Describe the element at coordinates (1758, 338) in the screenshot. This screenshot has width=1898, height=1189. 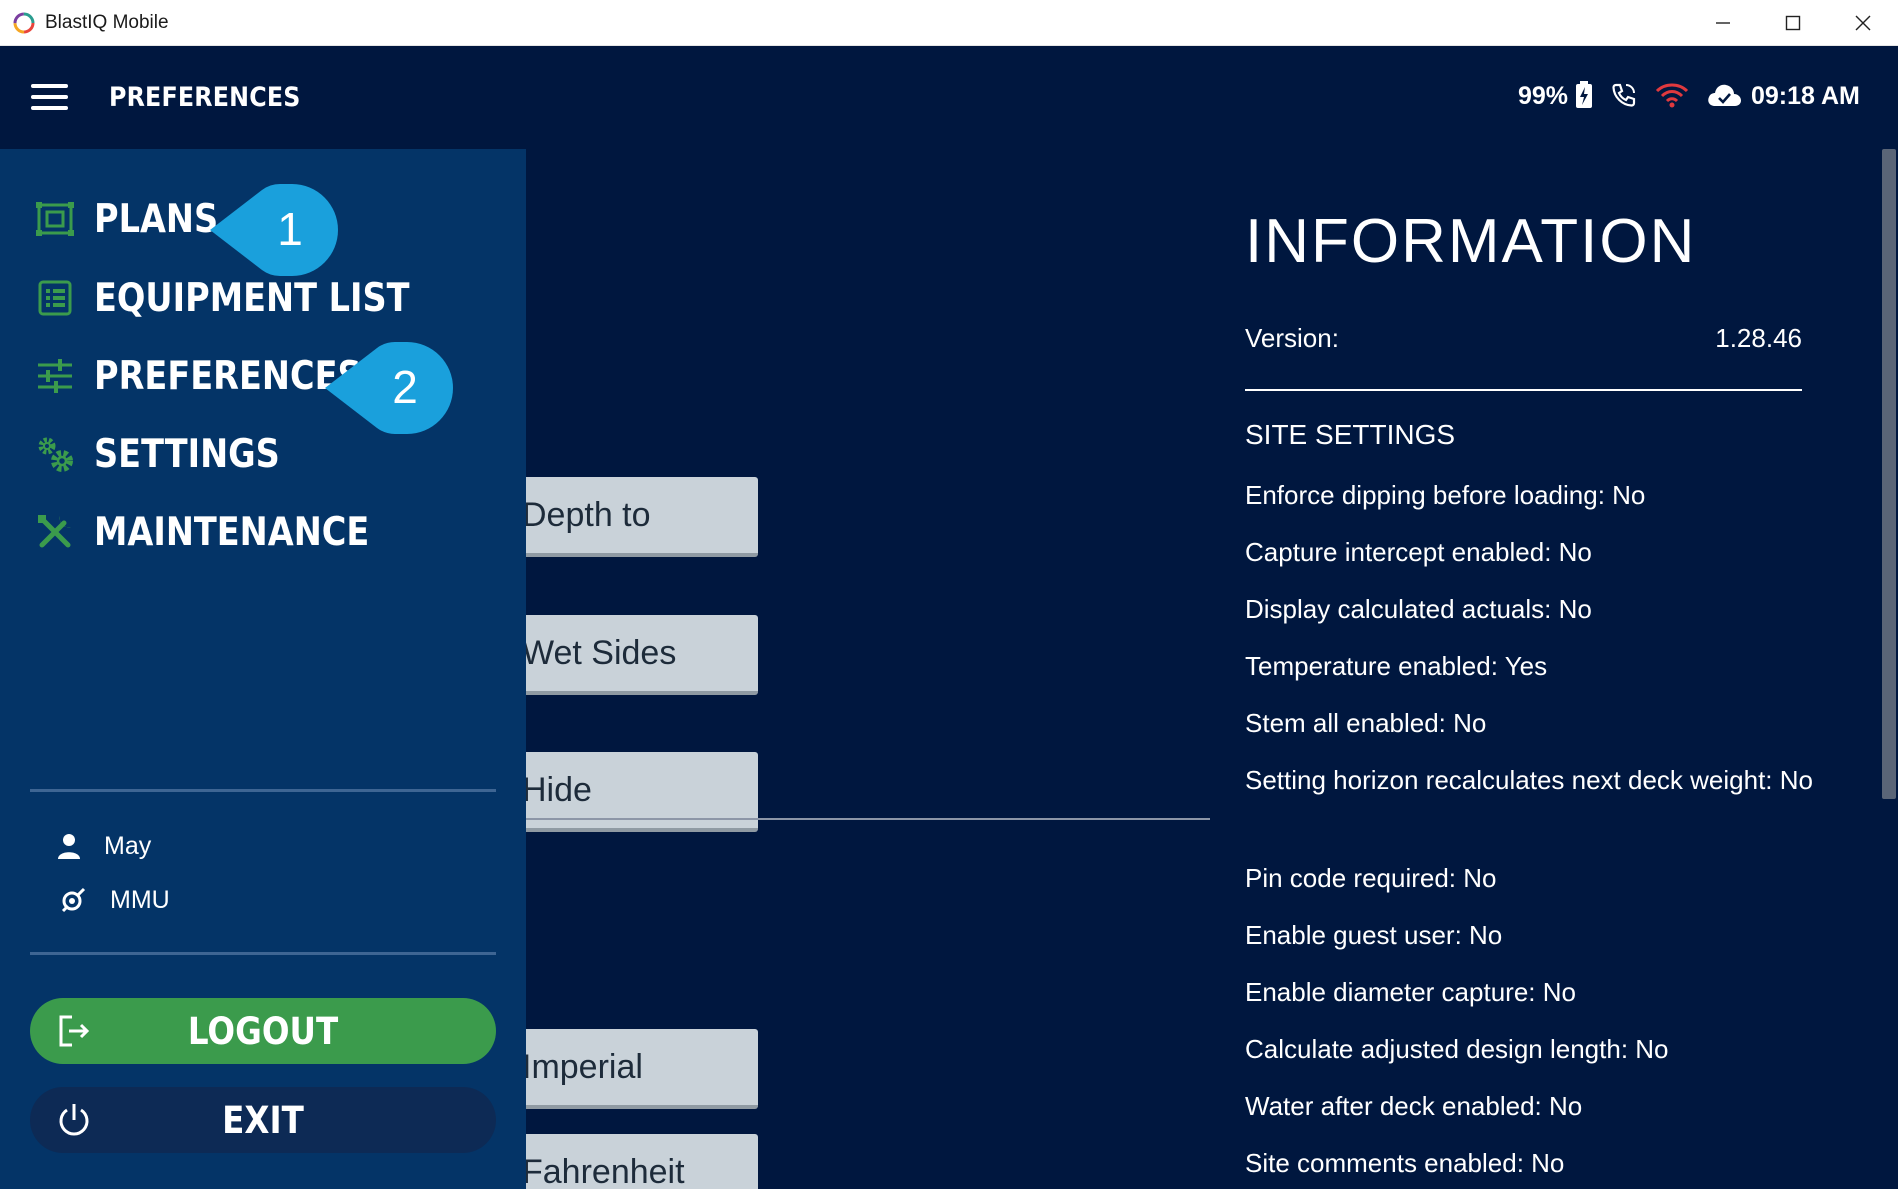
I see `version-value: 1.28.46` at that location.